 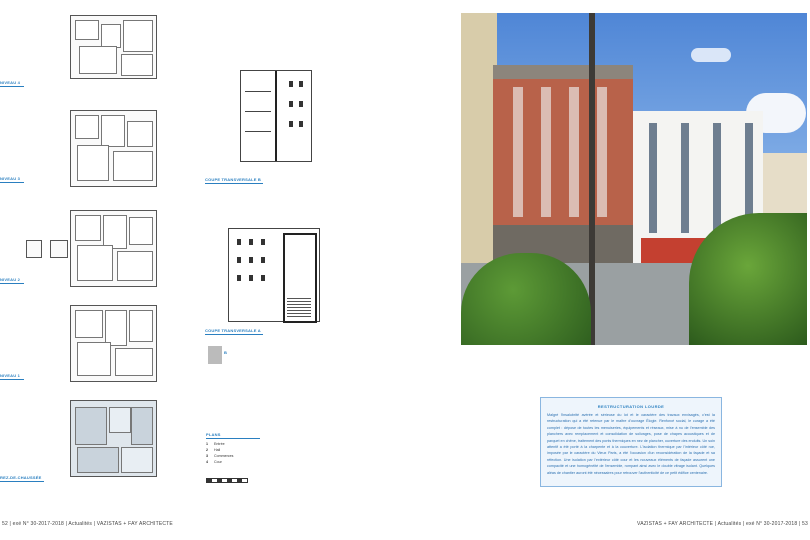 What do you see at coordinates (59, 249) in the screenshot?
I see `plan-level-2-small-b` at bounding box center [59, 249].